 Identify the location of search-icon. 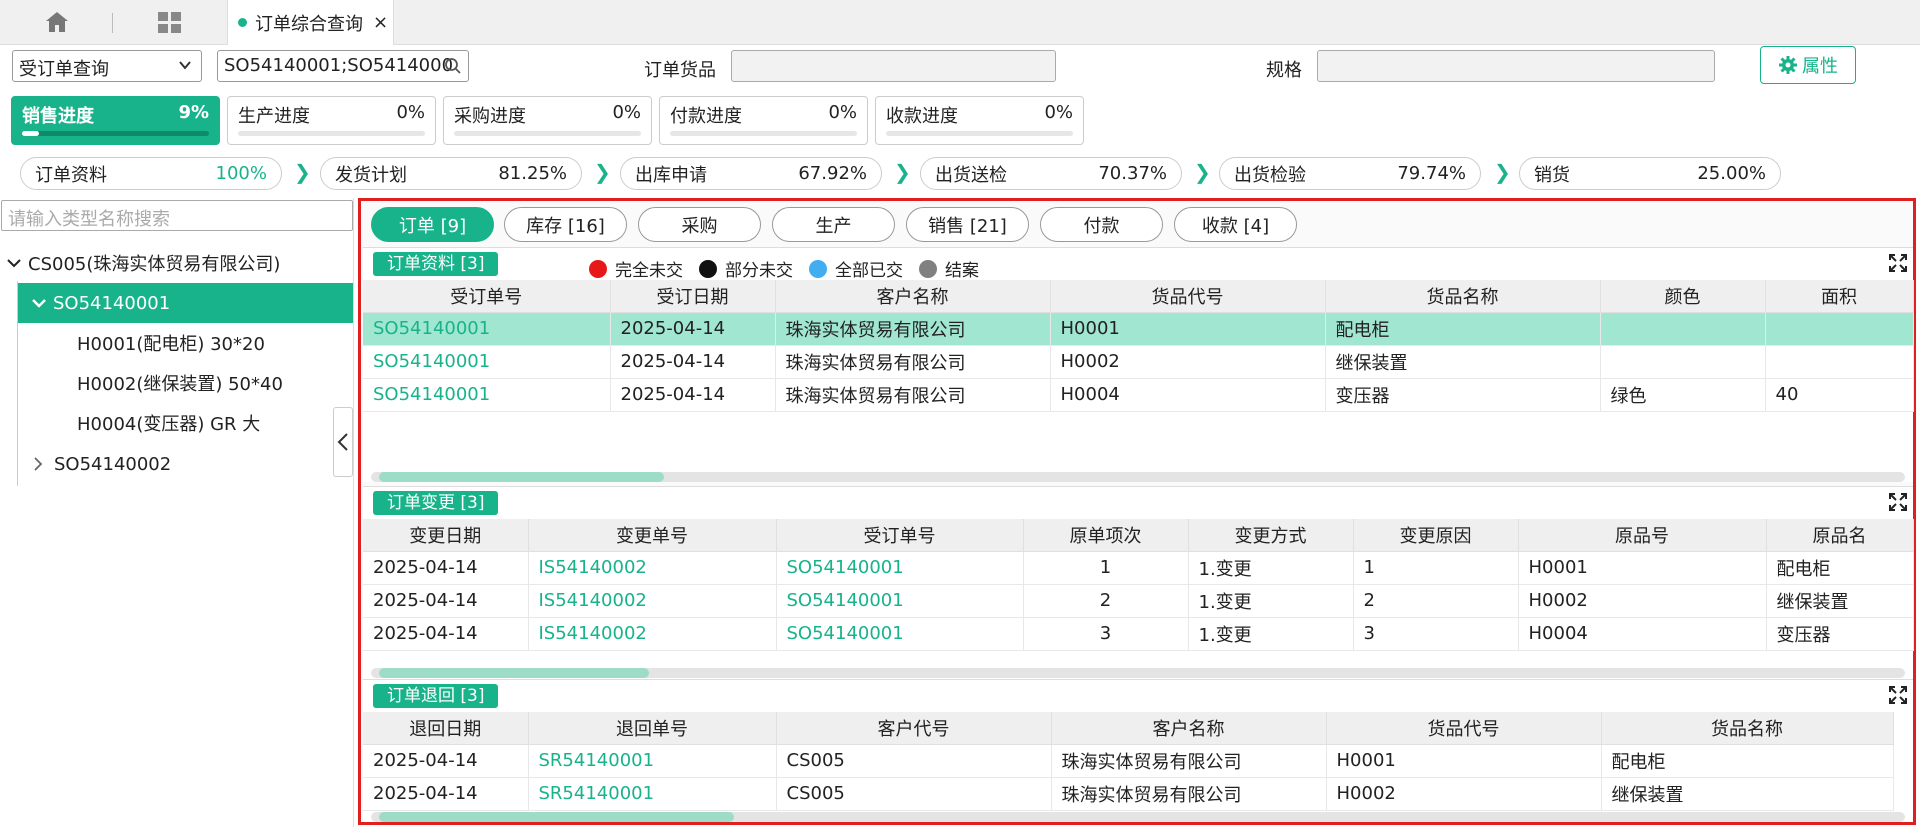
(453, 66).